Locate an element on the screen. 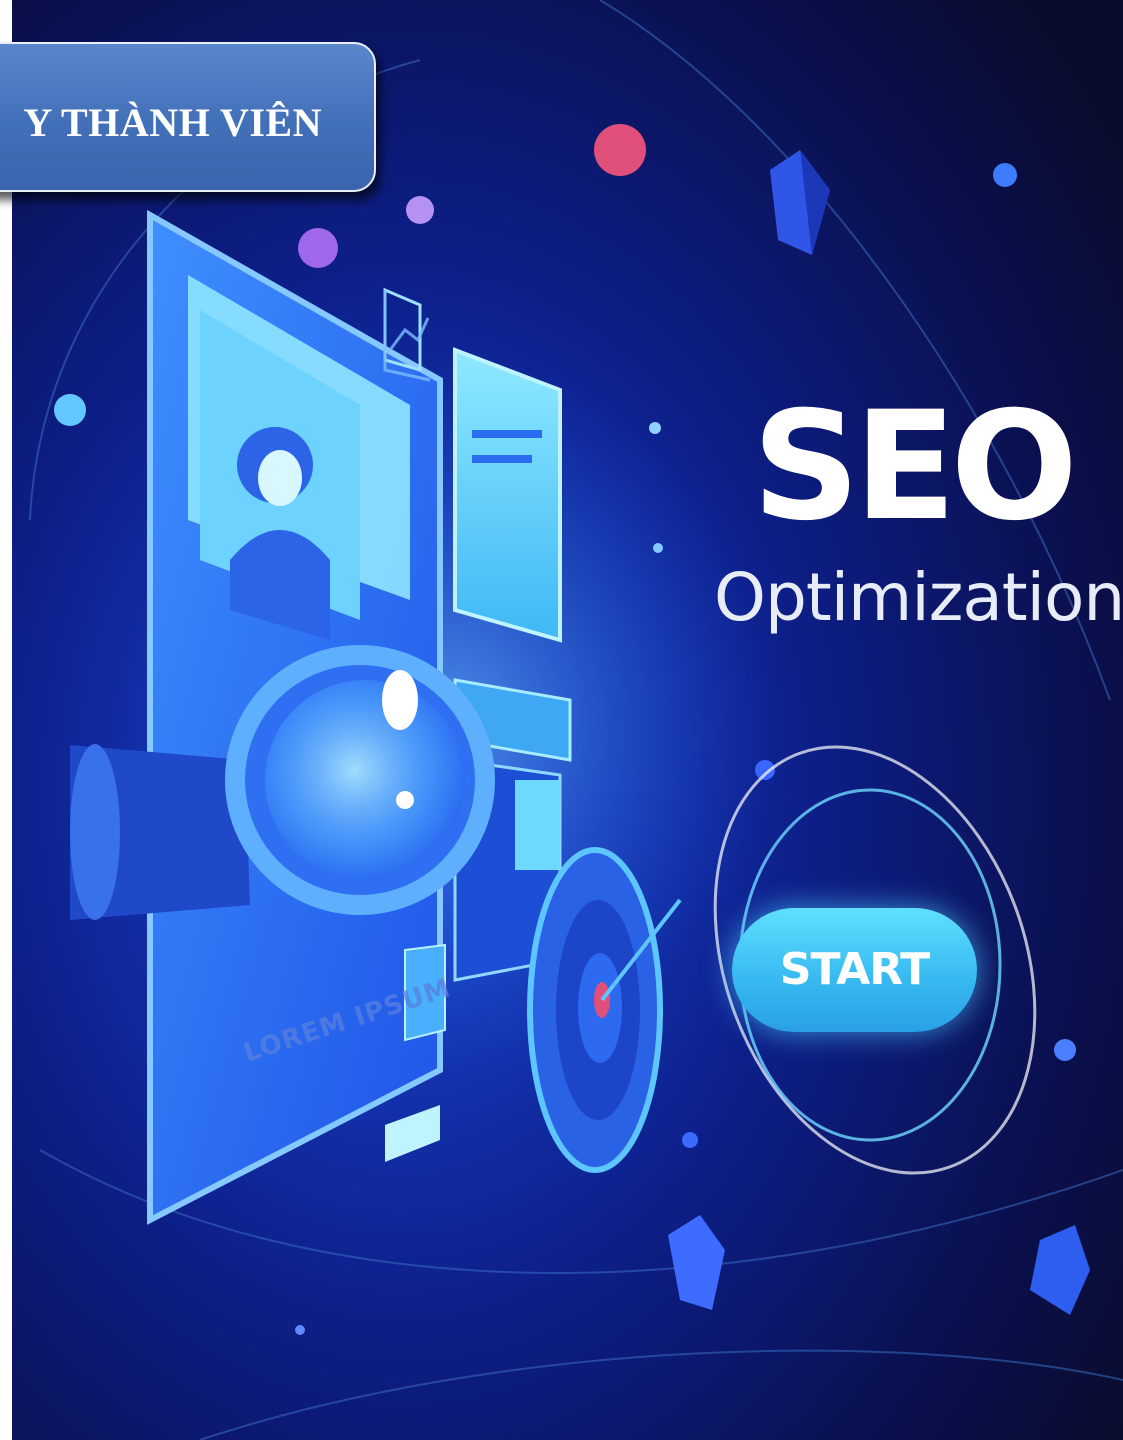 Image resolution: width=1123 pixels, height=1440 pixels. member-list-banner: Y THÀNH VIÊN is located at coordinates (188, 117).